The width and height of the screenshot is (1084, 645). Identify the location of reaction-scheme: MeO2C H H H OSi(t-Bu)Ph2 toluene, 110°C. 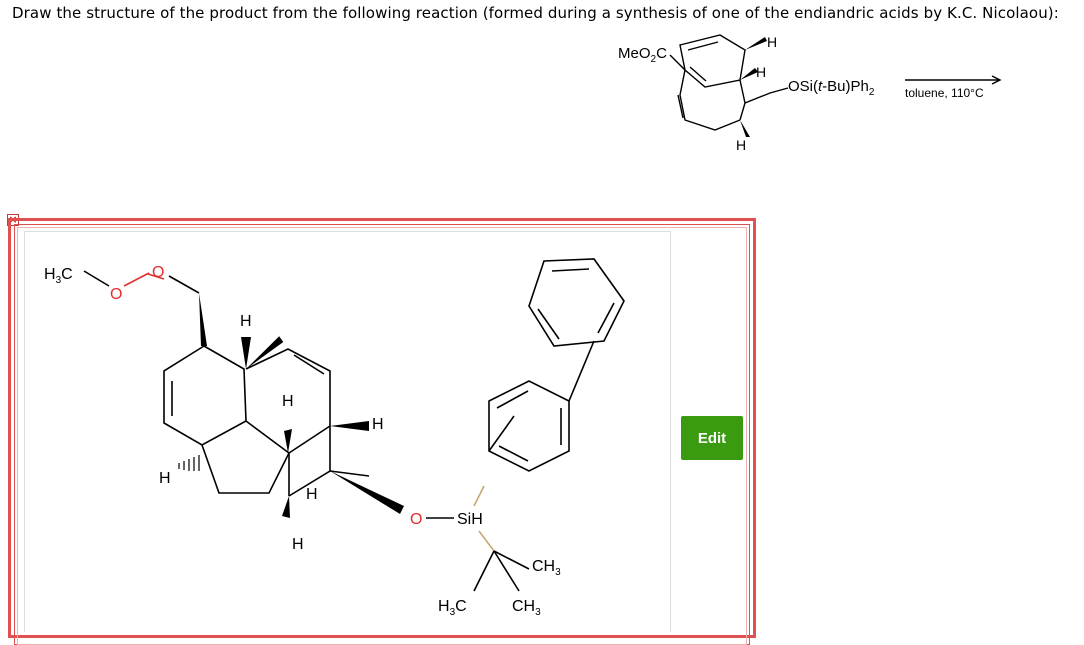
(810, 93).